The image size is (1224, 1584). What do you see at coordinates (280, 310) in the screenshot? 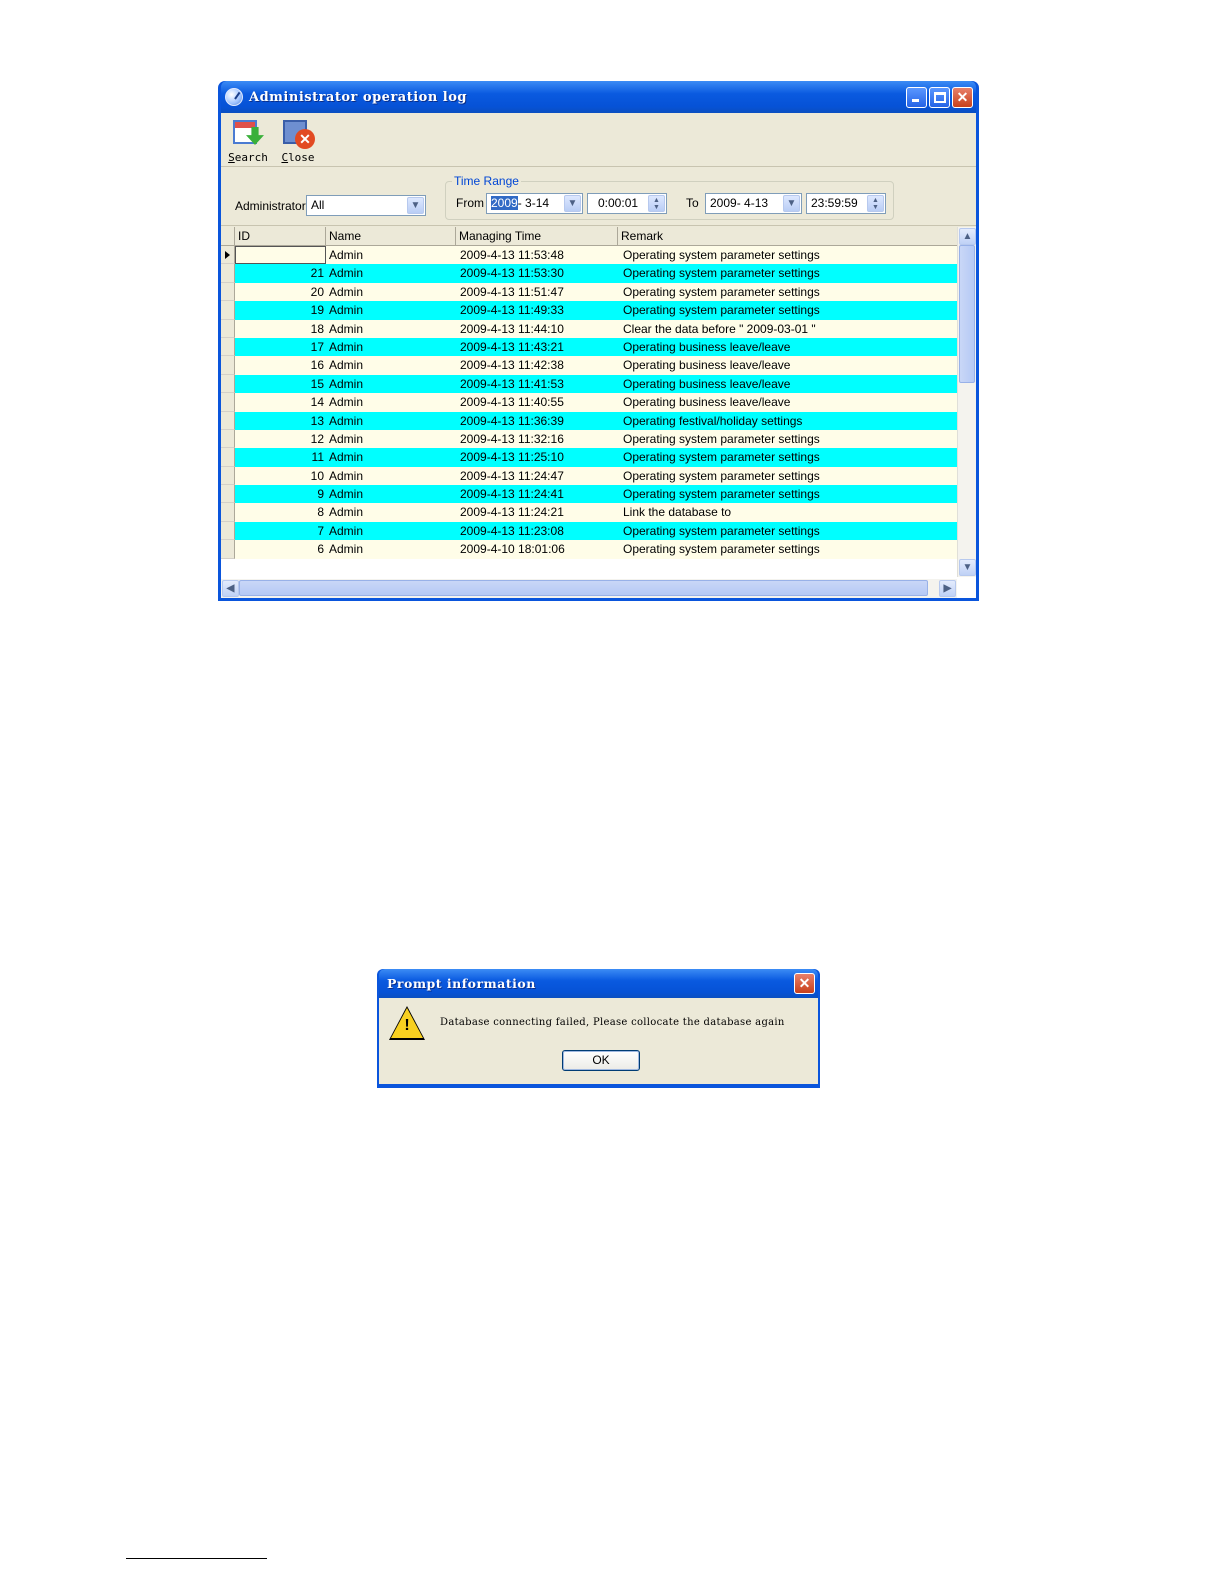
I see `cell-id: 19` at bounding box center [280, 310].